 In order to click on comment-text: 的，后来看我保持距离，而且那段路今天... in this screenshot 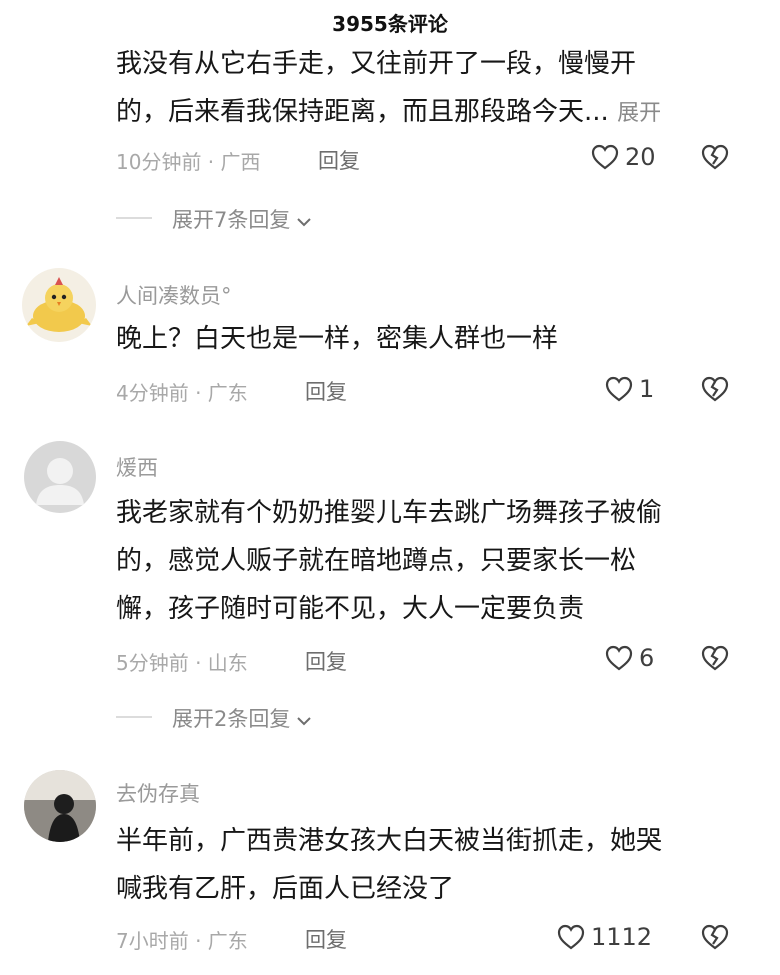, I will do `click(362, 112)`.